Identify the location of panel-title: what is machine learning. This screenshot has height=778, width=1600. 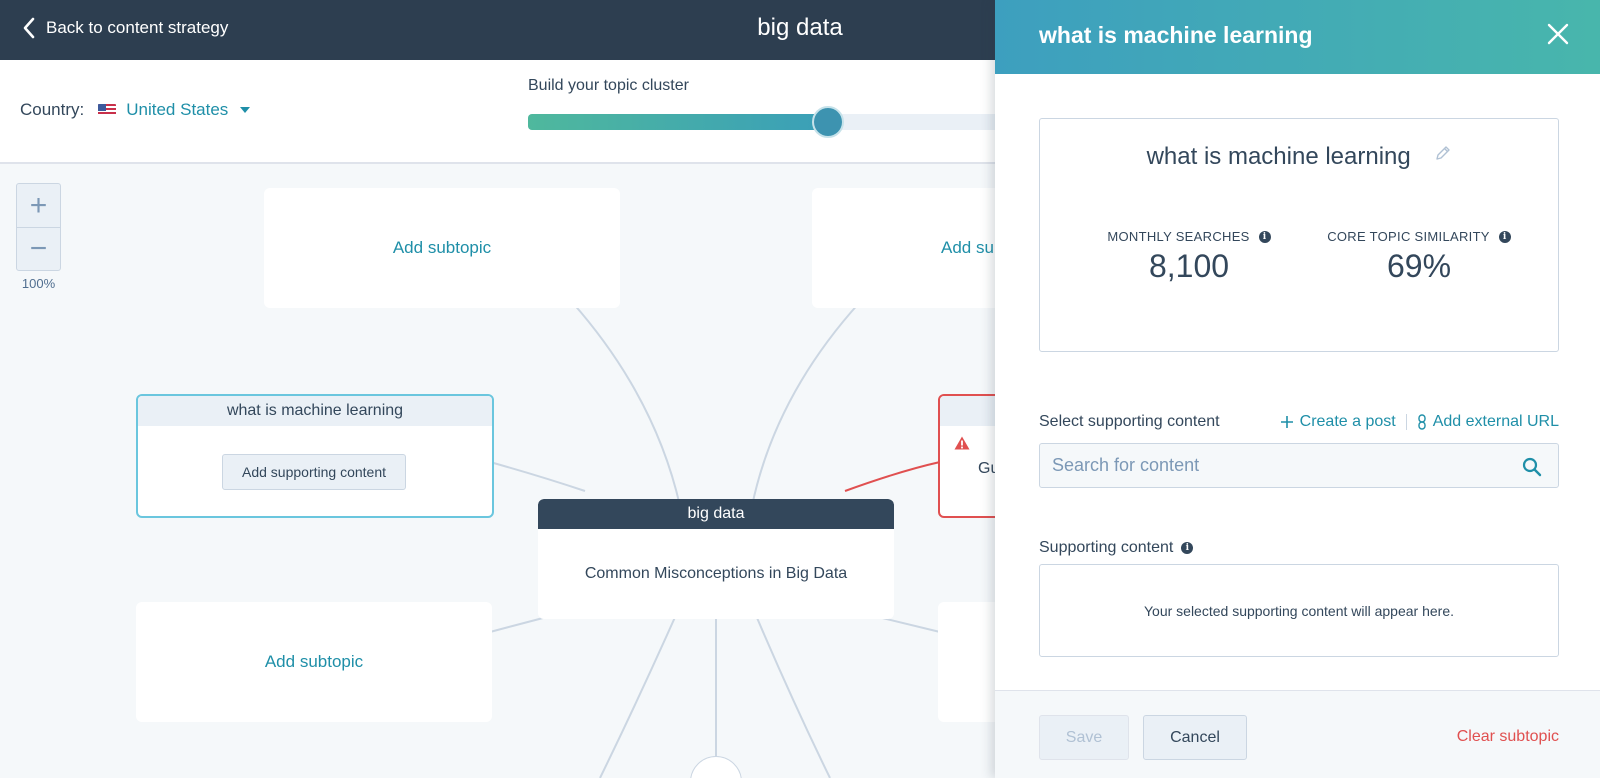
(1176, 35).